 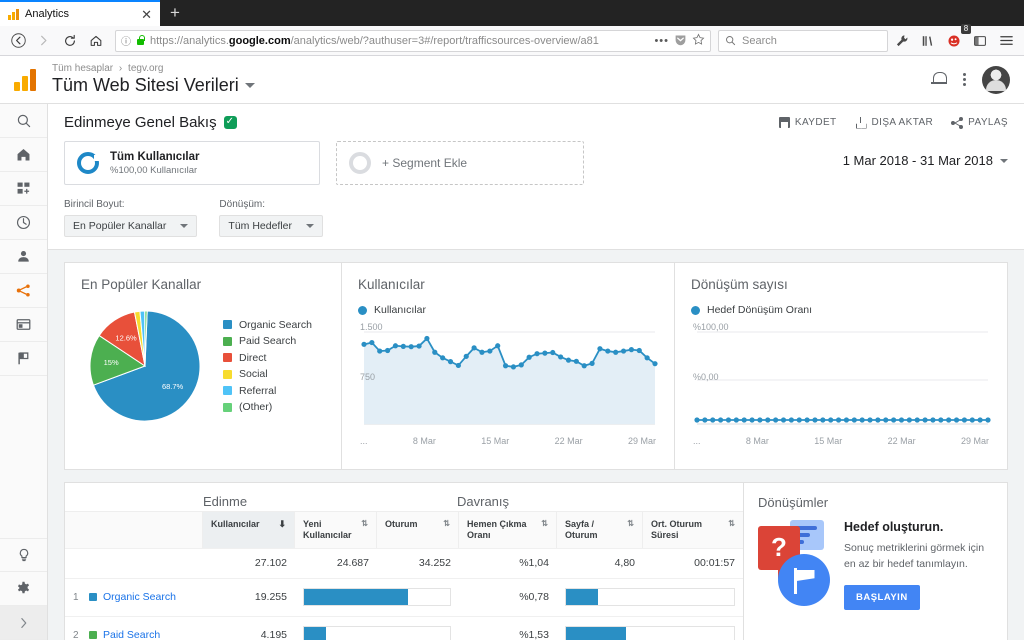 What do you see at coordinates (18, 41) in the screenshot?
I see `back-button` at bounding box center [18, 41].